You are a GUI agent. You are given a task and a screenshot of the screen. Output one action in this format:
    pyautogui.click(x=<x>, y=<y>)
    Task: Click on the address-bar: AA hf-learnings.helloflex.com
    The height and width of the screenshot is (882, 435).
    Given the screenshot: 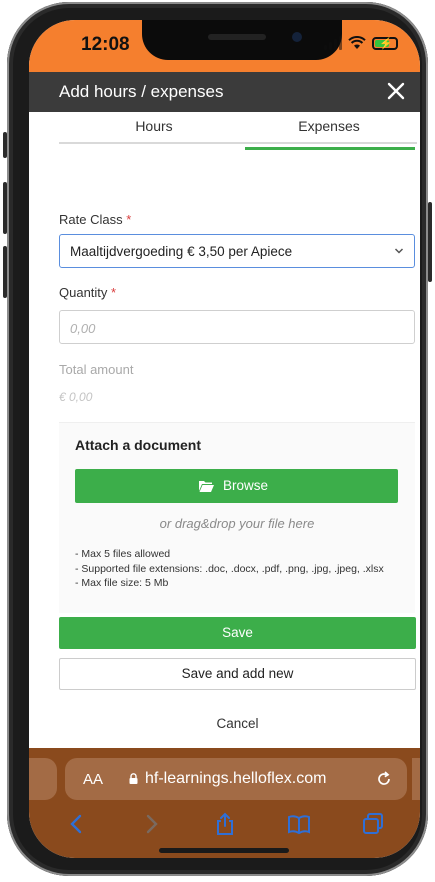 What is the action you would take?
    pyautogui.click(x=236, y=779)
    